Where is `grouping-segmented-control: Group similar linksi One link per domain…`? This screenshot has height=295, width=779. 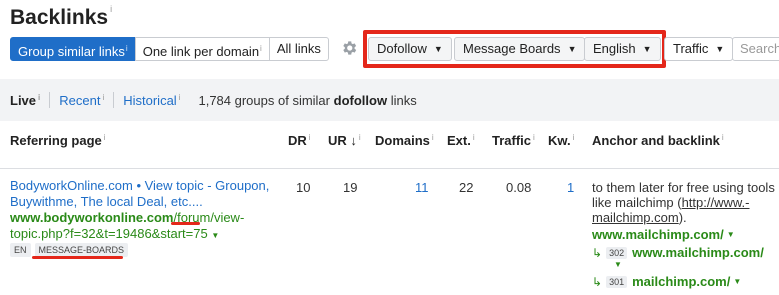
grouping-segmented-control: Group similar linksi One link per domain… is located at coordinates (169, 49).